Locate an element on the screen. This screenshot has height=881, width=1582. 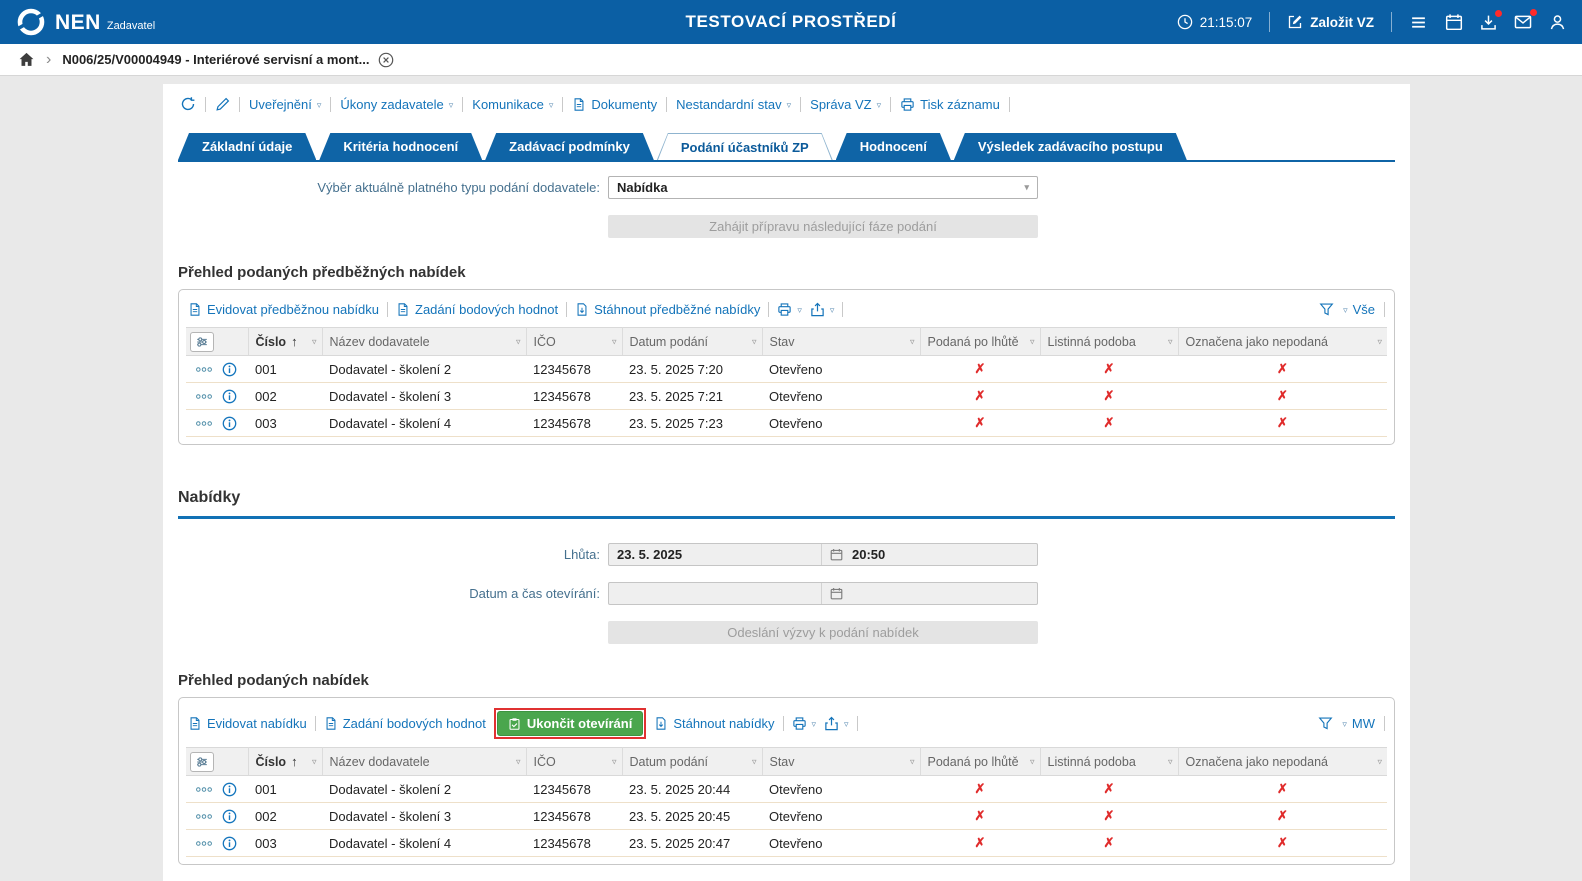
messages-button is located at coordinates (1525, 20).